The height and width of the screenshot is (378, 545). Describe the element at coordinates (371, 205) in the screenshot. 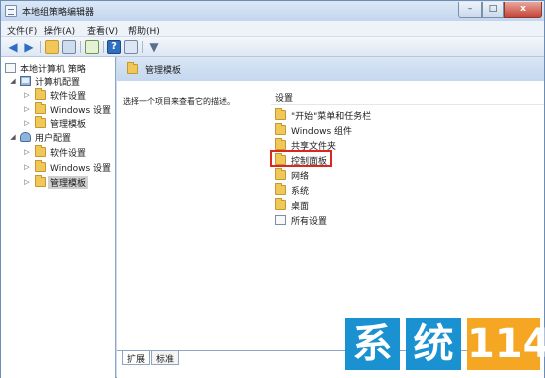

I see `list-item-desktop: 桌面` at that location.